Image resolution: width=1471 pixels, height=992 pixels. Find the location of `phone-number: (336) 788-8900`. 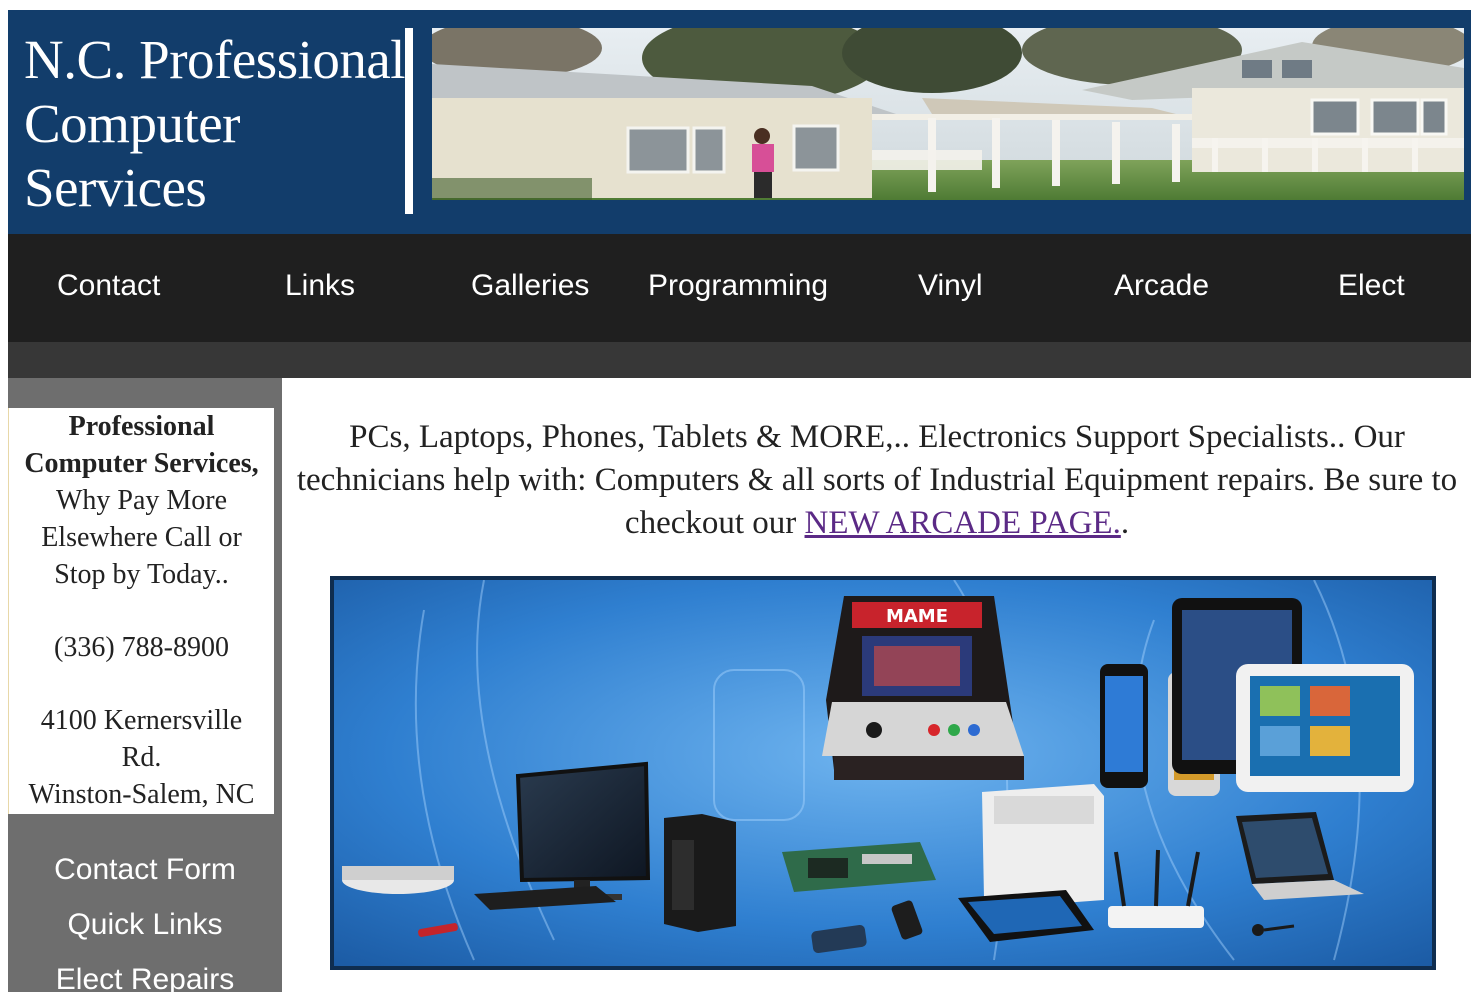

phone-number: (336) 788-8900 is located at coordinates (141, 647).